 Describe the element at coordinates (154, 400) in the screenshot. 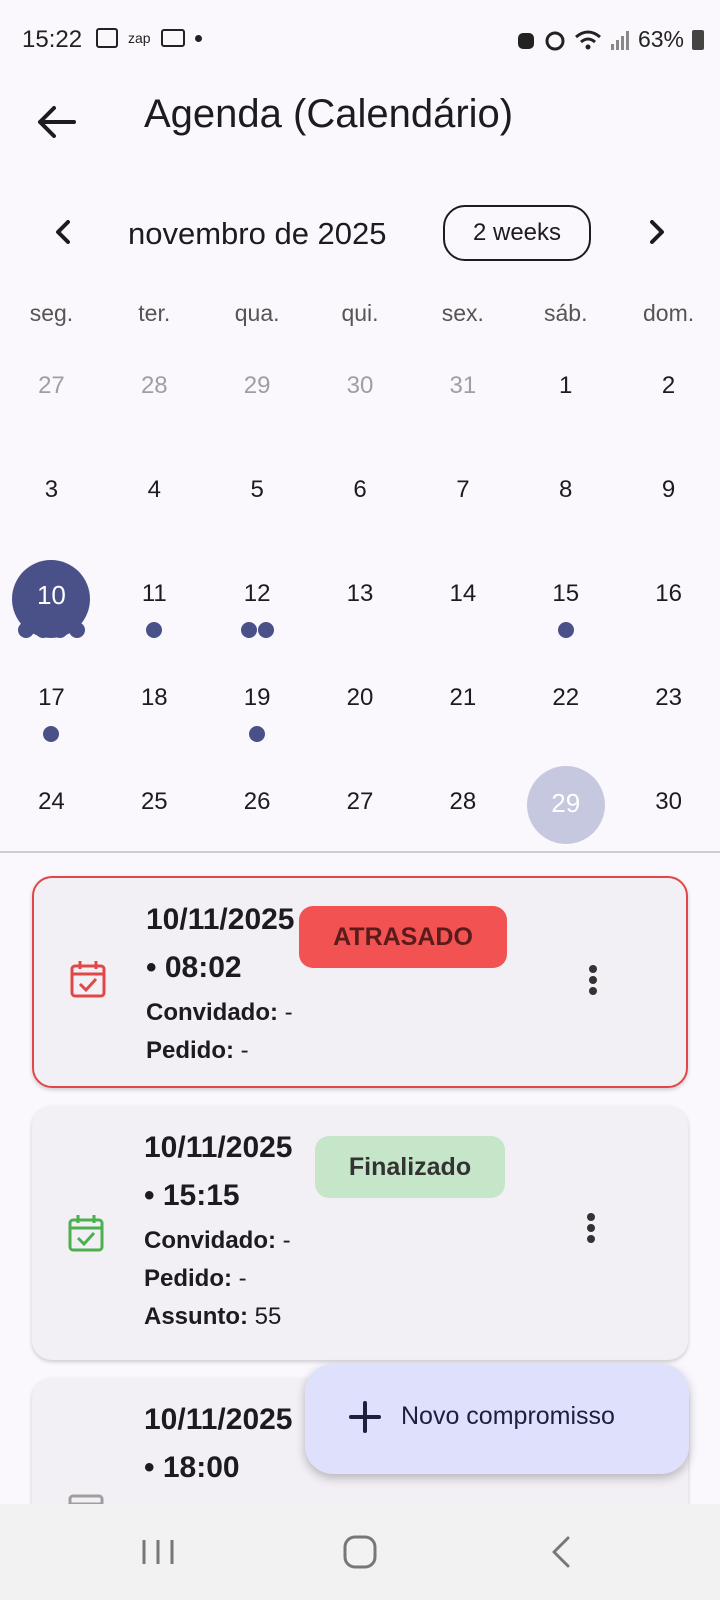

I see `calendar-day-prev-28: 28` at that location.